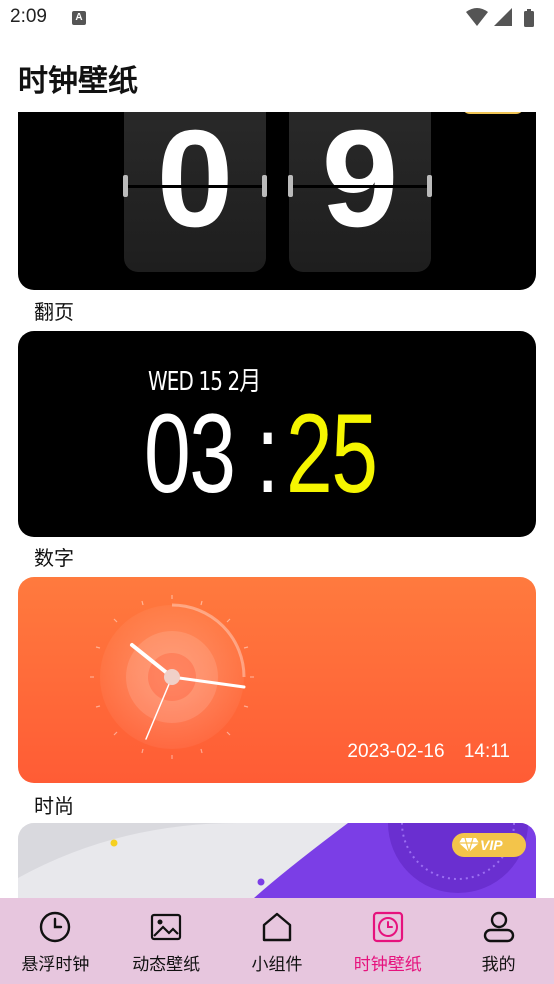  I want to click on status-bar: 2:09 A, so click(277, 18).